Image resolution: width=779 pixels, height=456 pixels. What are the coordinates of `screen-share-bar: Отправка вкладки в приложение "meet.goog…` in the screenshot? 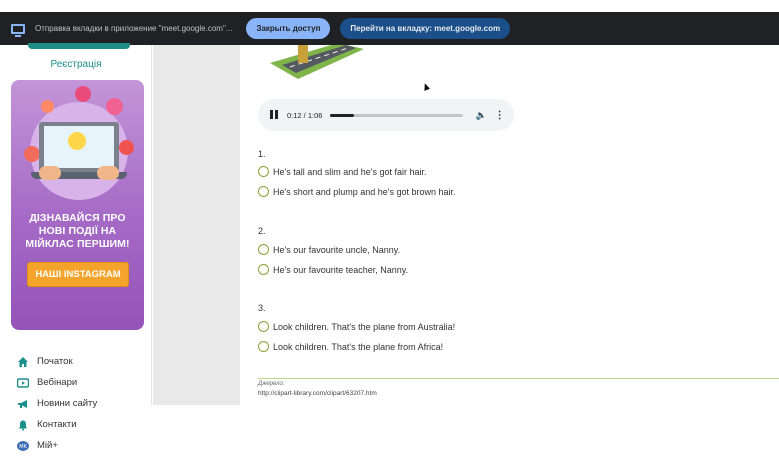 It's located at (389, 28).